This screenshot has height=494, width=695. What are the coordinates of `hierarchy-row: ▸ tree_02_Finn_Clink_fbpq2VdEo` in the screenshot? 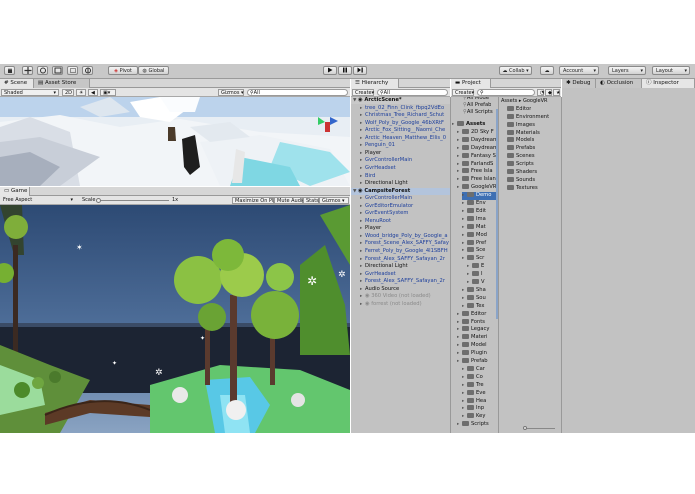 It's located at (400, 108).